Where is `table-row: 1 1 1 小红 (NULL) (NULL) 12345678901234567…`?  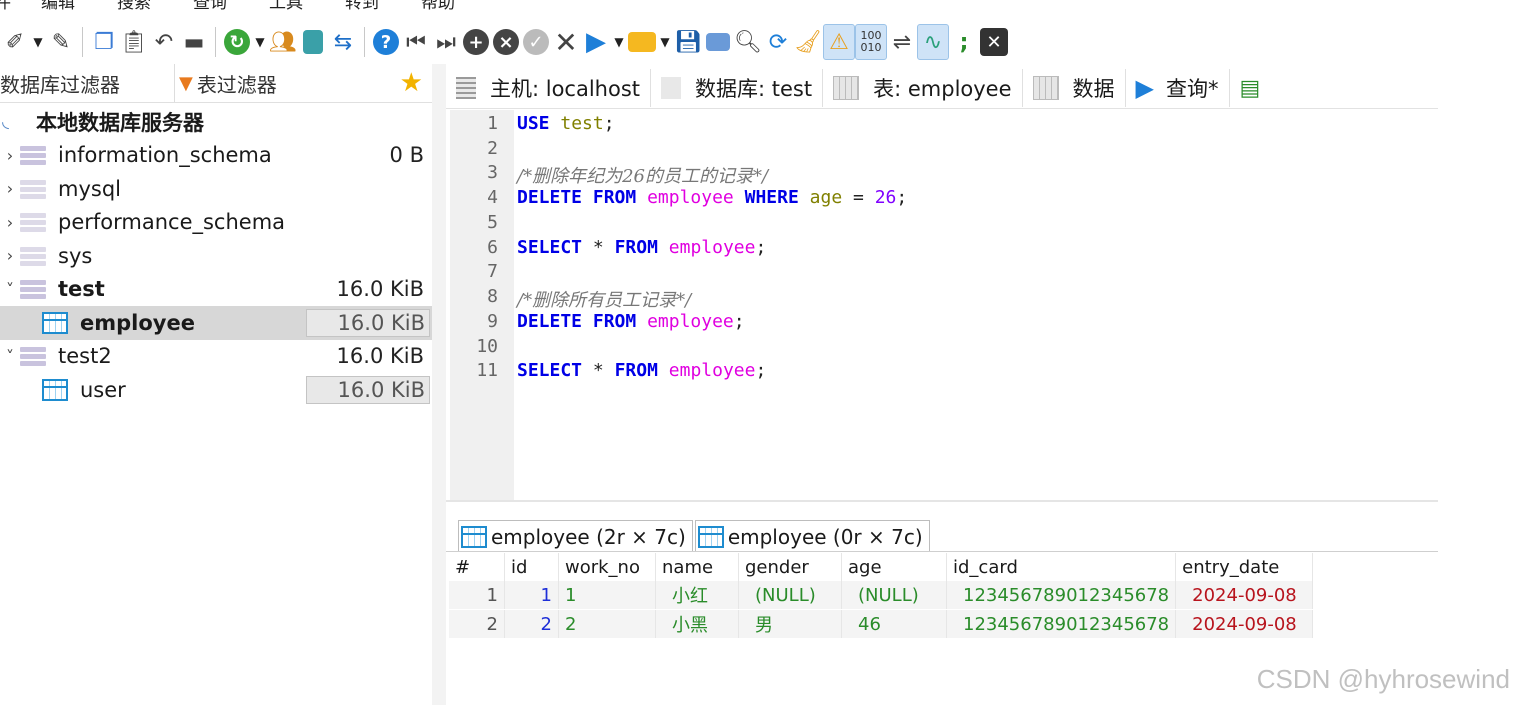 table-row: 1 1 1 小红 (NULL) (NULL) 12345678901234567… is located at coordinates (881, 595).